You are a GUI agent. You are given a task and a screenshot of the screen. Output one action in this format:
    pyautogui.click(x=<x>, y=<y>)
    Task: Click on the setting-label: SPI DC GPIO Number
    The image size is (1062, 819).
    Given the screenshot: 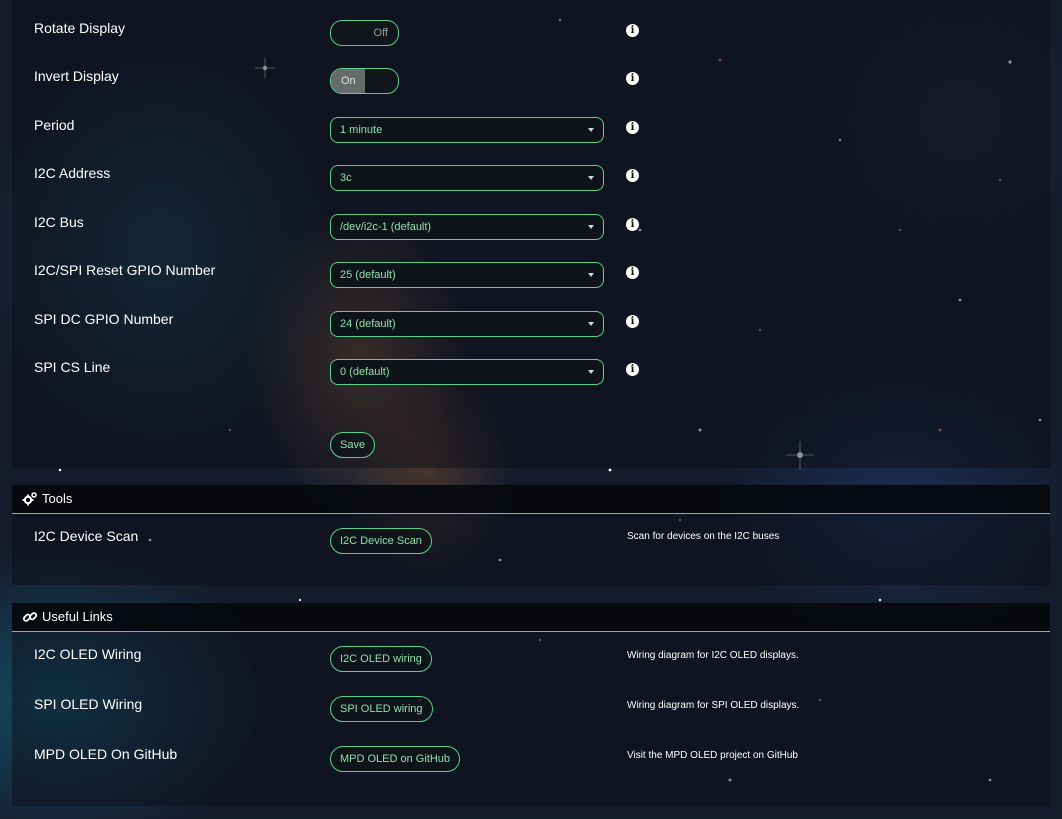 What is the action you would take?
    pyautogui.click(x=104, y=319)
    